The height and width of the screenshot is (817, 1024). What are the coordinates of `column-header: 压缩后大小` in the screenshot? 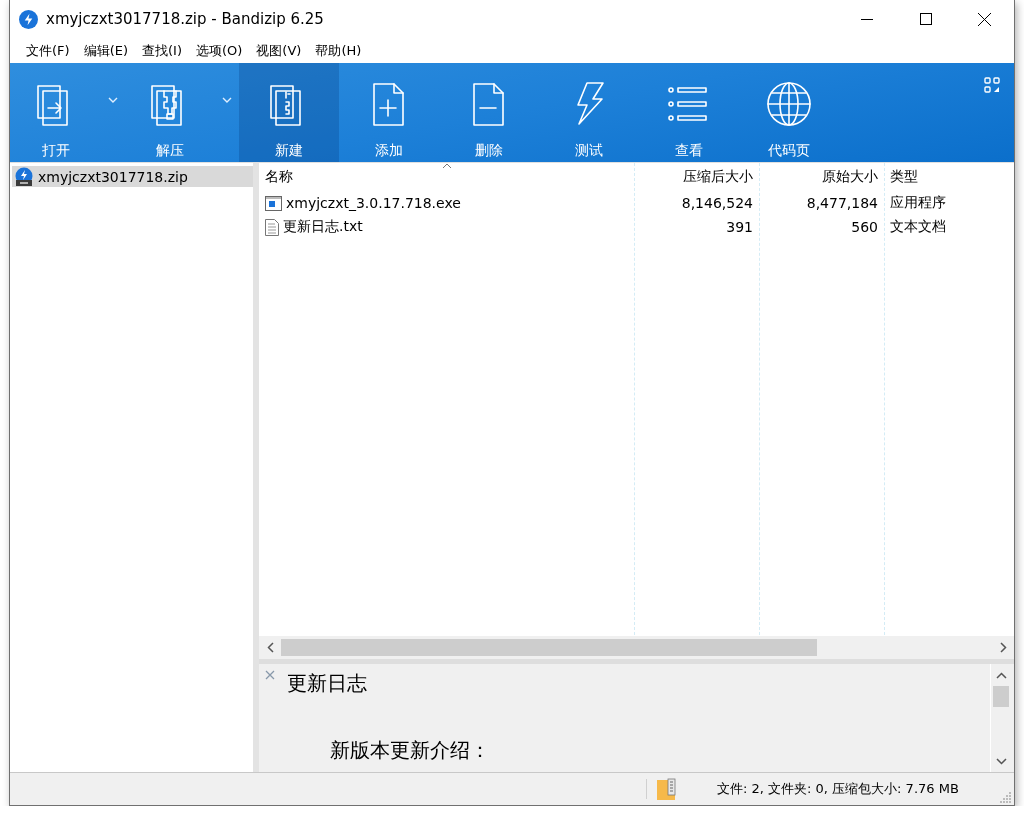 It's located at (696, 177).